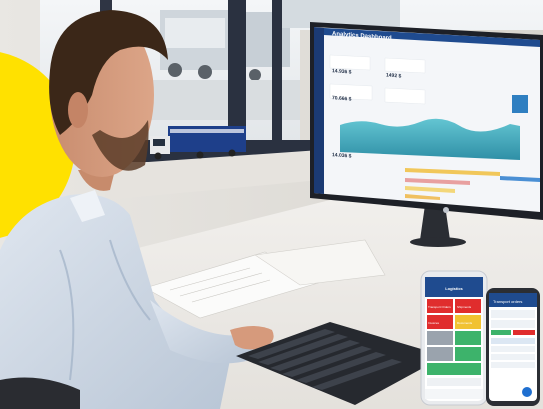 The height and width of the screenshot is (409, 543). Describe the element at coordinates (439, 307) in the screenshot. I see `tile-label: Transport Orders` at that location.